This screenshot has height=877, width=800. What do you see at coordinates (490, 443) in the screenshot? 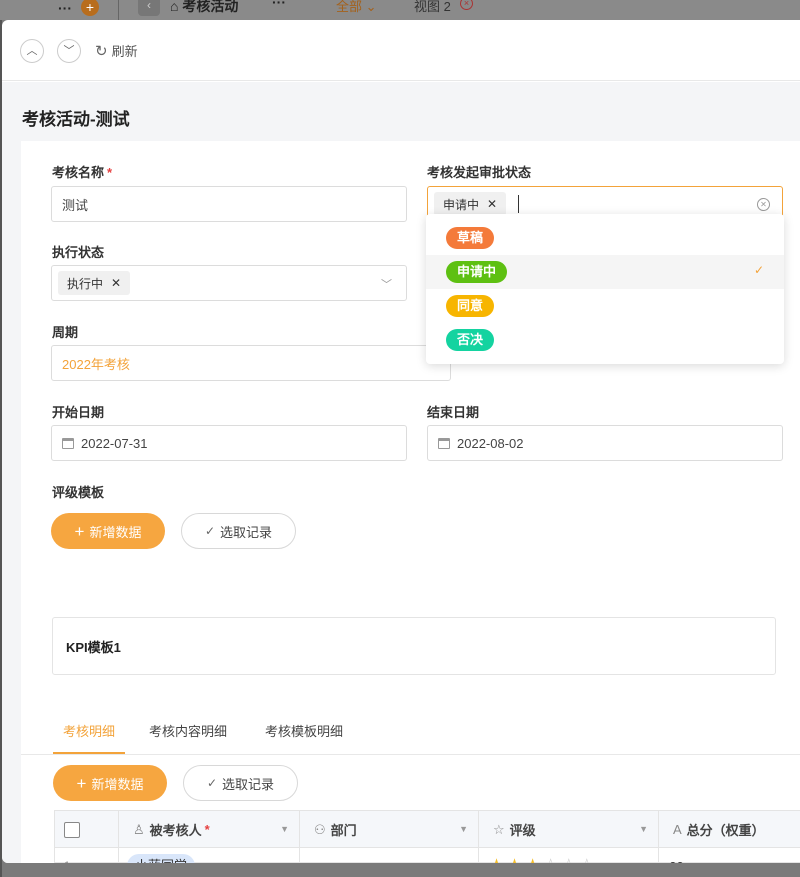
I see `end-date-value: 2022-08-02` at bounding box center [490, 443].